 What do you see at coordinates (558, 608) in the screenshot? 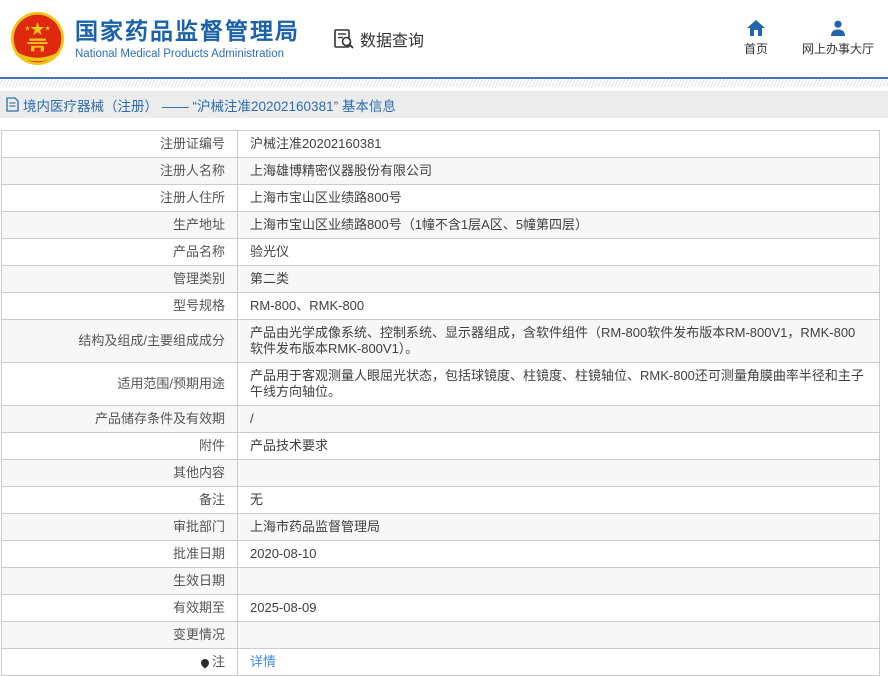
I see `row-value: 2025-08-09` at bounding box center [558, 608].